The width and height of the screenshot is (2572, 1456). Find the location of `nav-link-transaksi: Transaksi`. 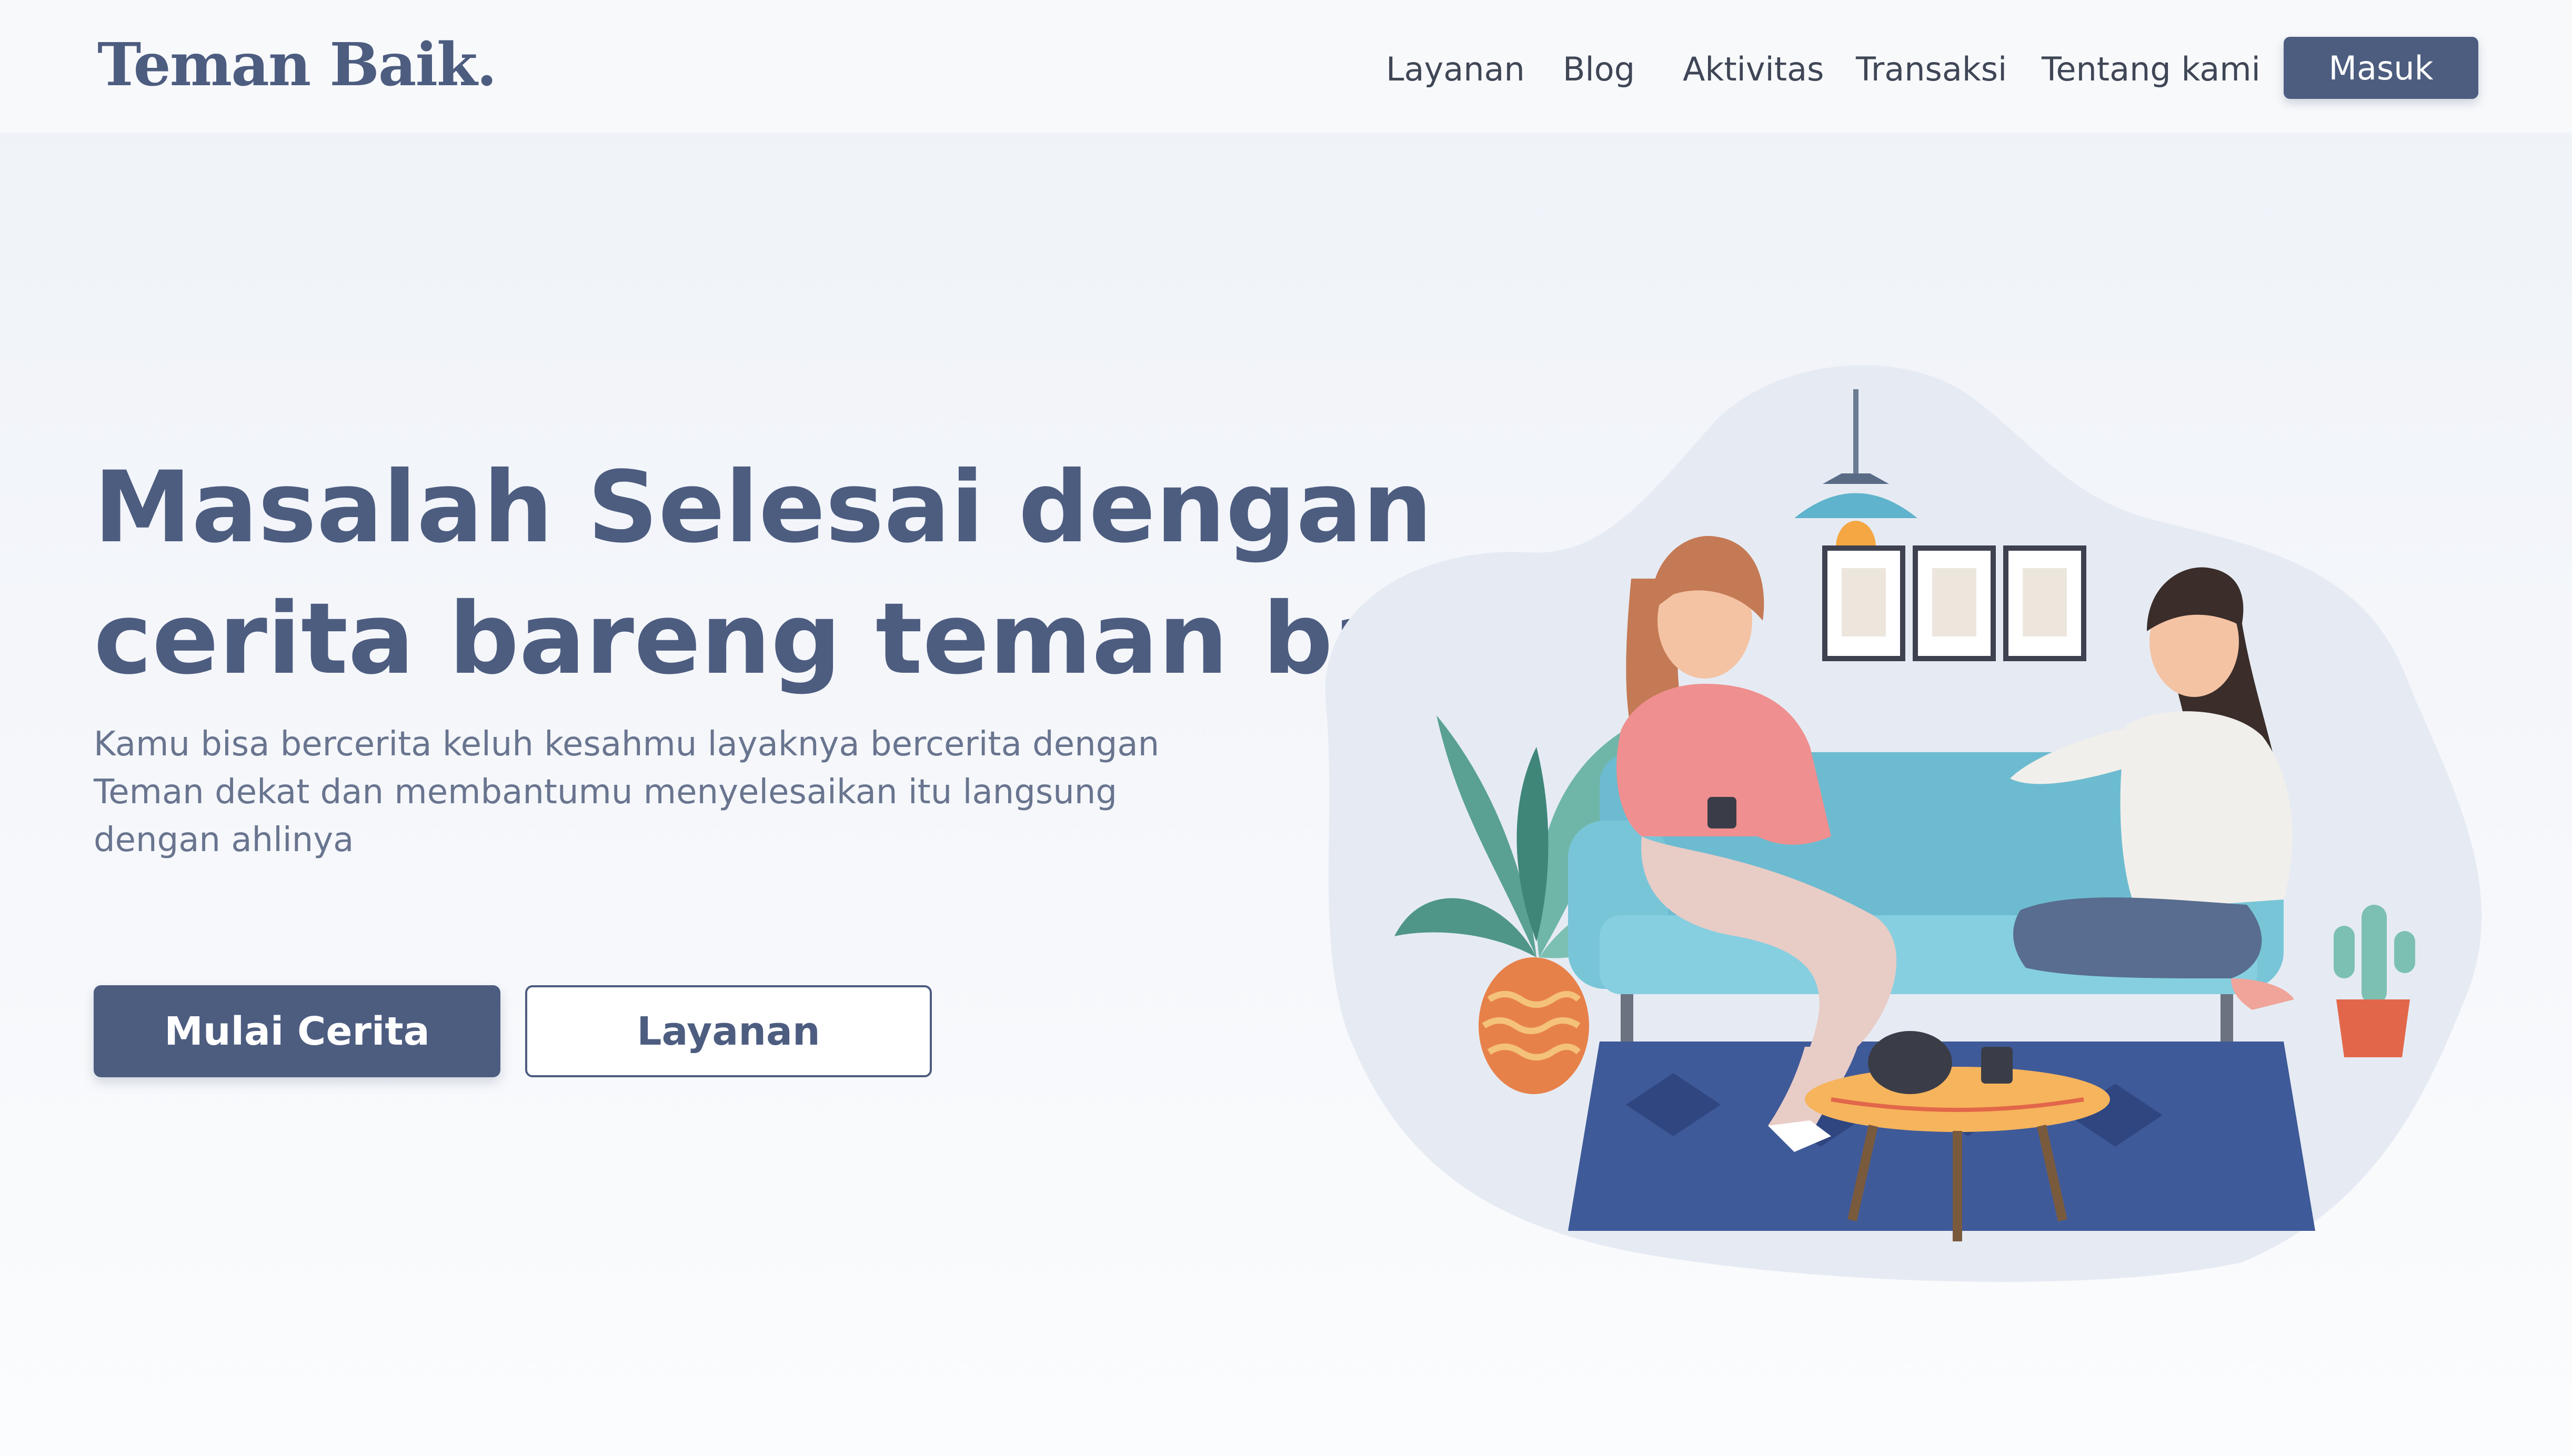

nav-link-transaksi: Transaksi is located at coordinates (1932, 69).